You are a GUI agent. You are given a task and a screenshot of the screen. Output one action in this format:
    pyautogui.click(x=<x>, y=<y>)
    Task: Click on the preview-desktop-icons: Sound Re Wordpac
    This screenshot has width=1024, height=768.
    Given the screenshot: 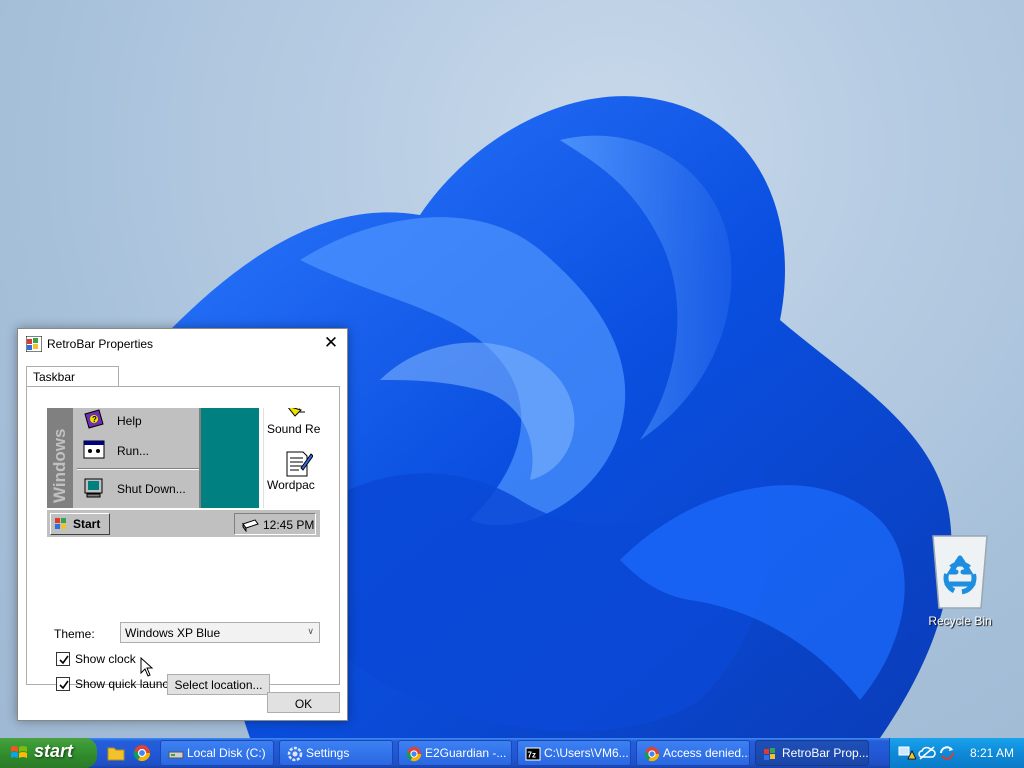 What is the action you would take?
    pyautogui.click(x=291, y=458)
    